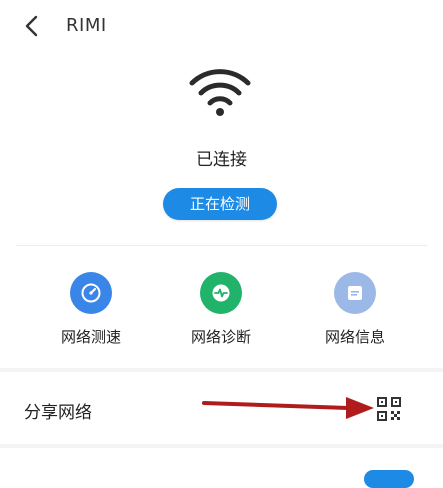 This screenshot has height=488, width=443. What do you see at coordinates (220, 92) in the screenshot?
I see `wifi-icon` at bounding box center [220, 92].